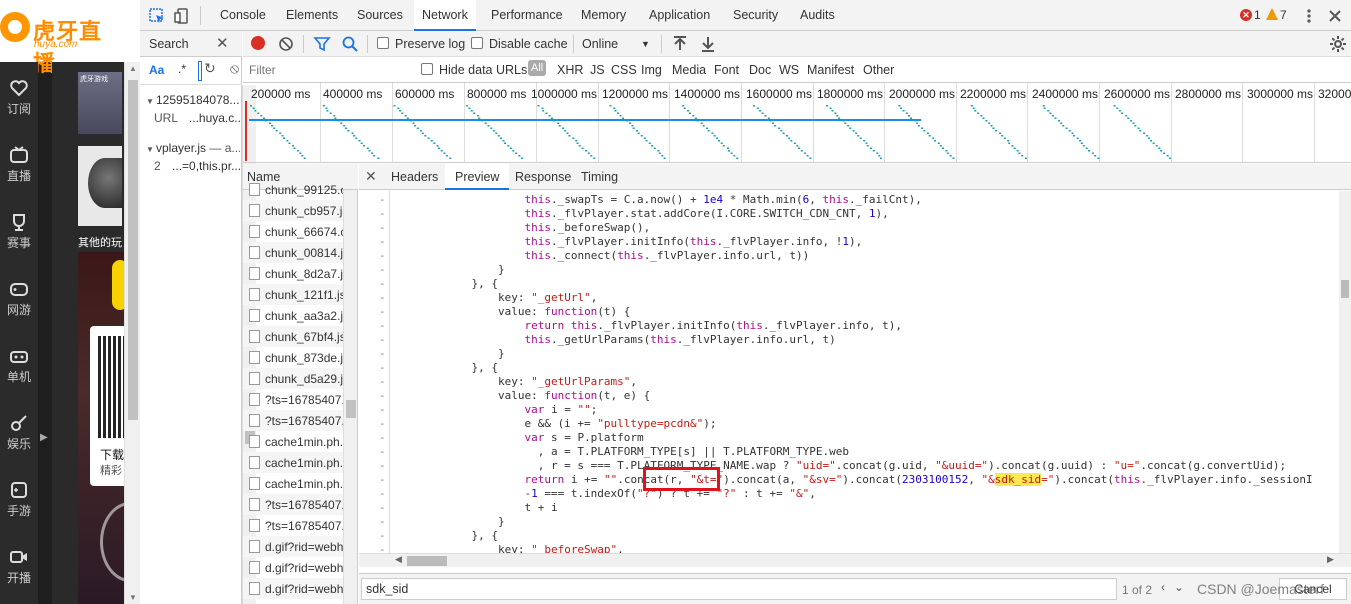  What do you see at coordinates (234, 68) in the screenshot?
I see `clear-icon: ⦸` at bounding box center [234, 68].